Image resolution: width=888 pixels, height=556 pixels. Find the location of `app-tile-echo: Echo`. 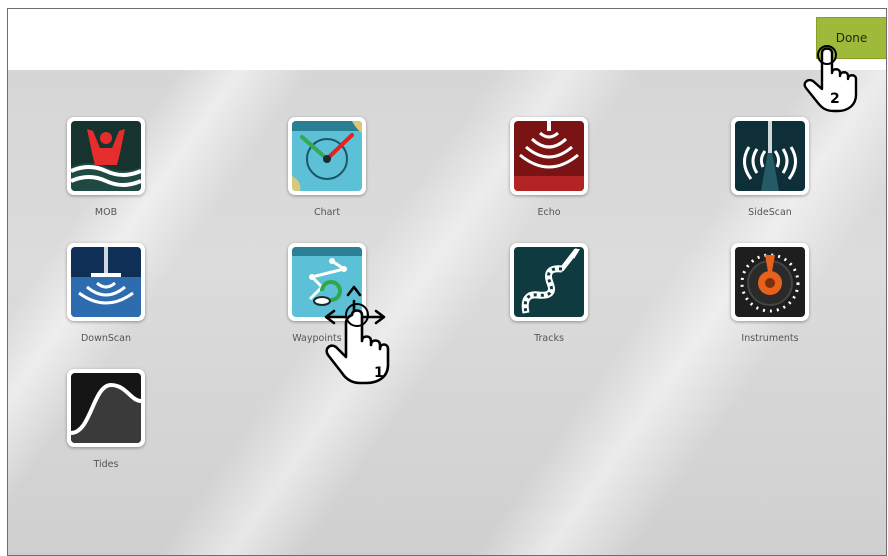

app-tile-echo: Echo is located at coordinates (549, 172).